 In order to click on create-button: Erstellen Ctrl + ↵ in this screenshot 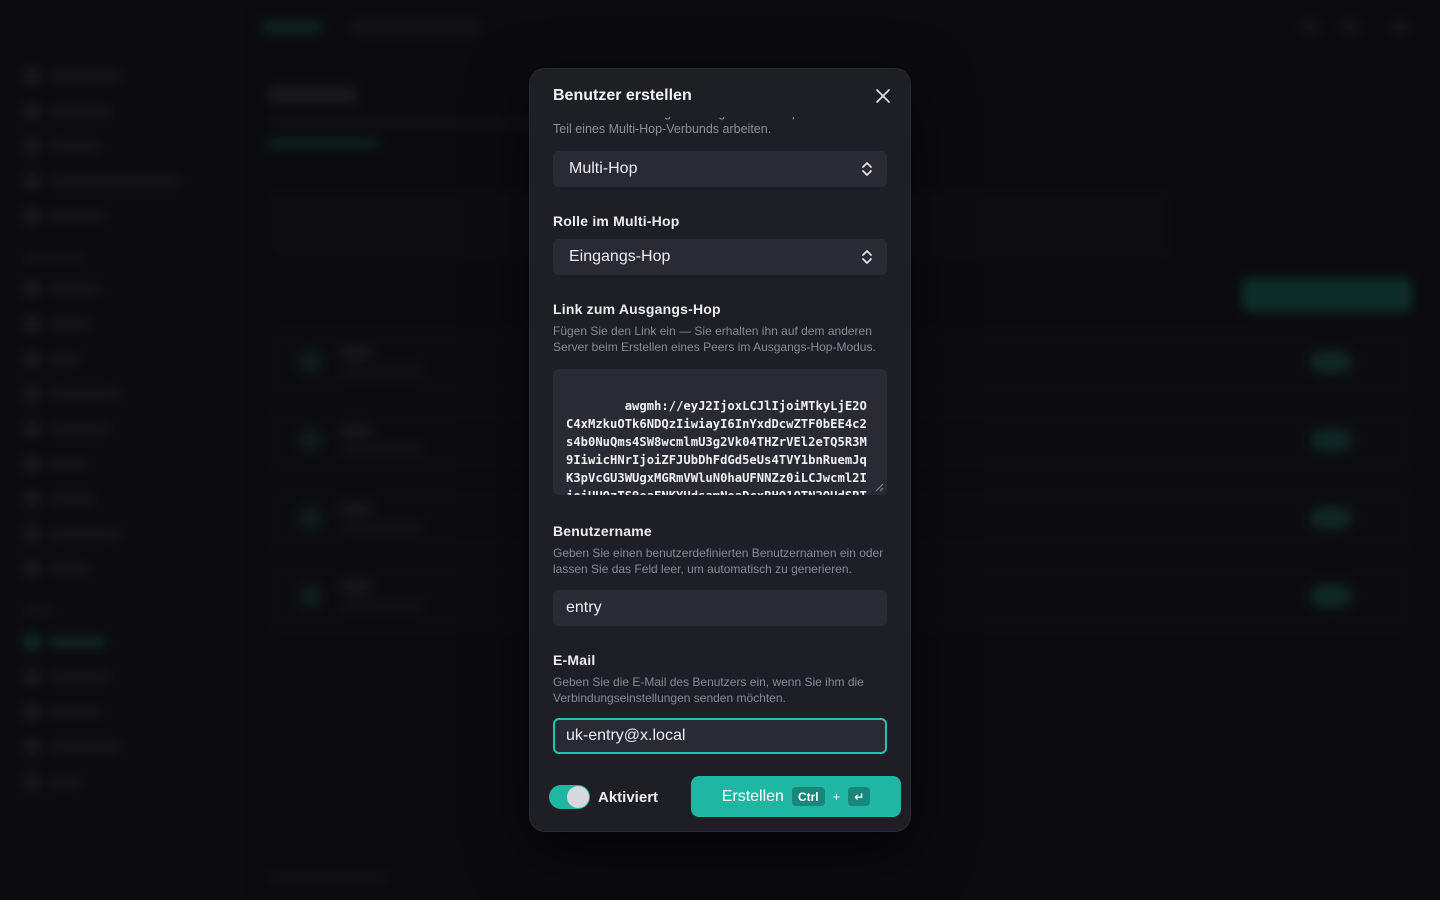, I will do `click(796, 796)`.